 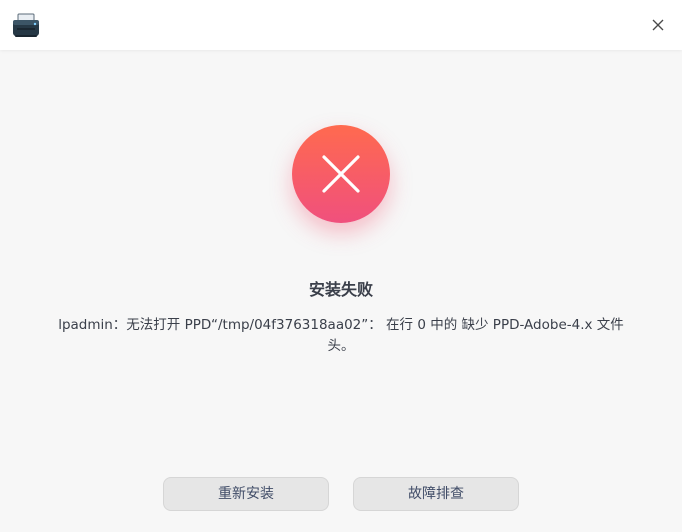 What do you see at coordinates (341, 174) in the screenshot?
I see `error-x-icon` at bounding box center [341, 174].